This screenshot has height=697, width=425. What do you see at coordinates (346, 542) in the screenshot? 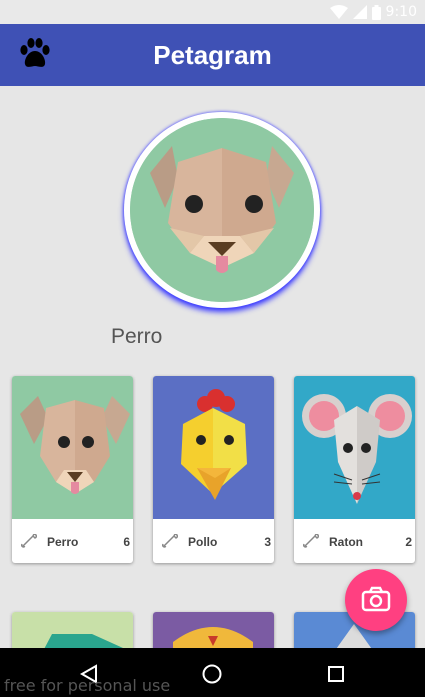
I see `card-name: Raton` at bounding box center [346, 542].